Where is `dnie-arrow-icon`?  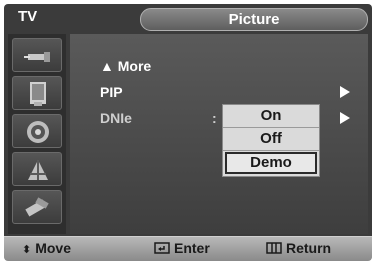 dnie-arrow-icon is located at coordinates (345, 118).